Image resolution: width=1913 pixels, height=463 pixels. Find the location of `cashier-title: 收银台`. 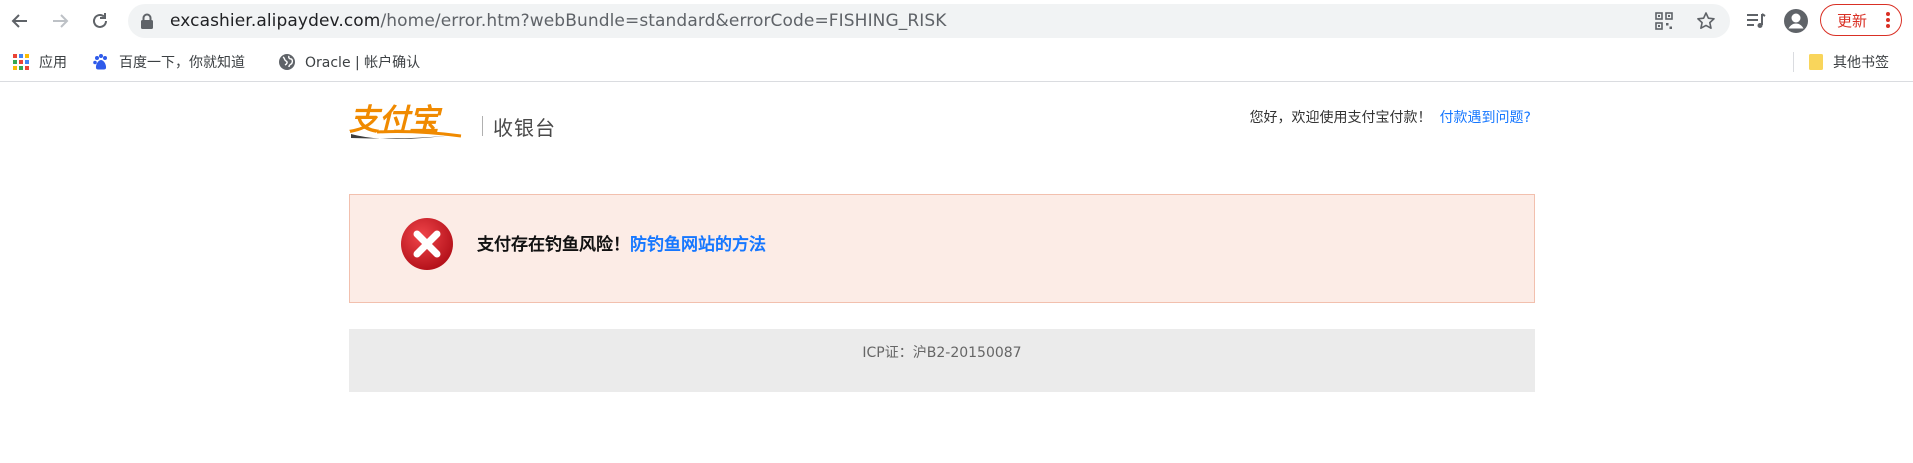

cashier-title: 收银台 is located at coordinates (524, 128).